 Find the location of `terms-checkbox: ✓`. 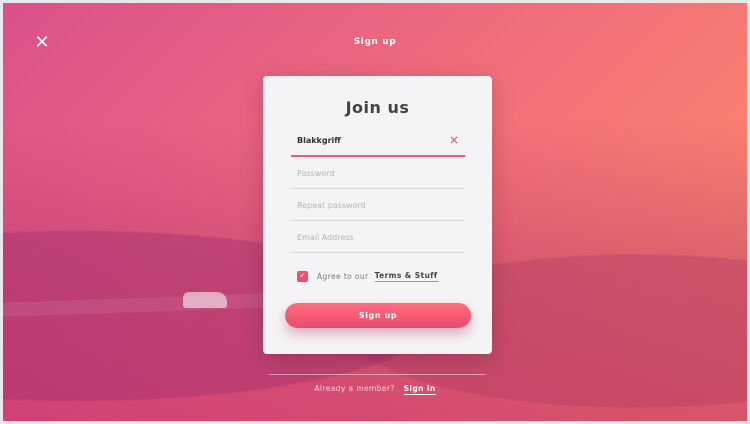

terms-checkbox: ✓ is located at coordinates (302, 276).